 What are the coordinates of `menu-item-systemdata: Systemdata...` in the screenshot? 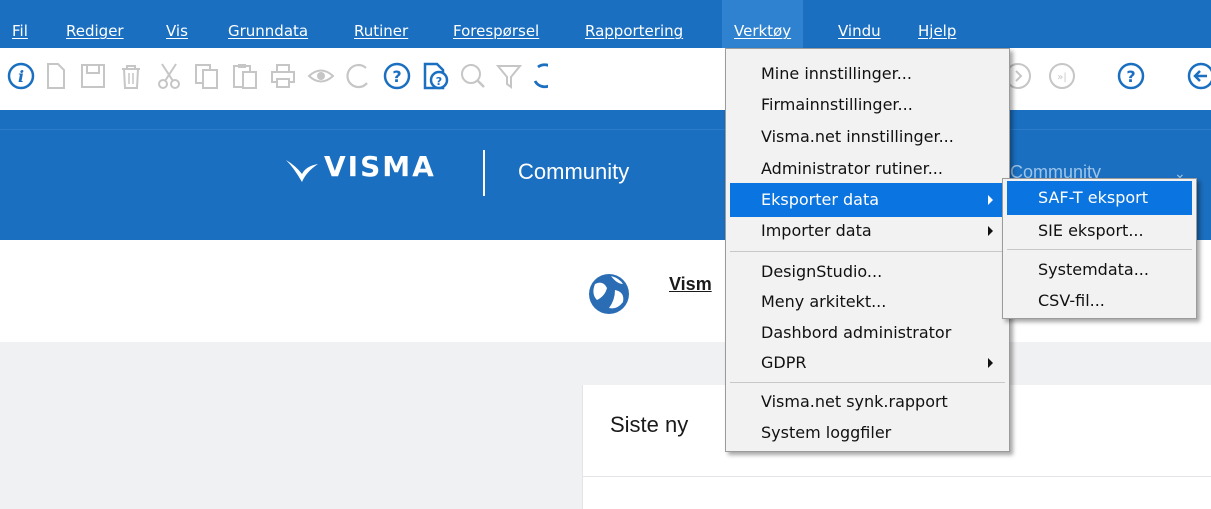 It's located at (1099, 270).